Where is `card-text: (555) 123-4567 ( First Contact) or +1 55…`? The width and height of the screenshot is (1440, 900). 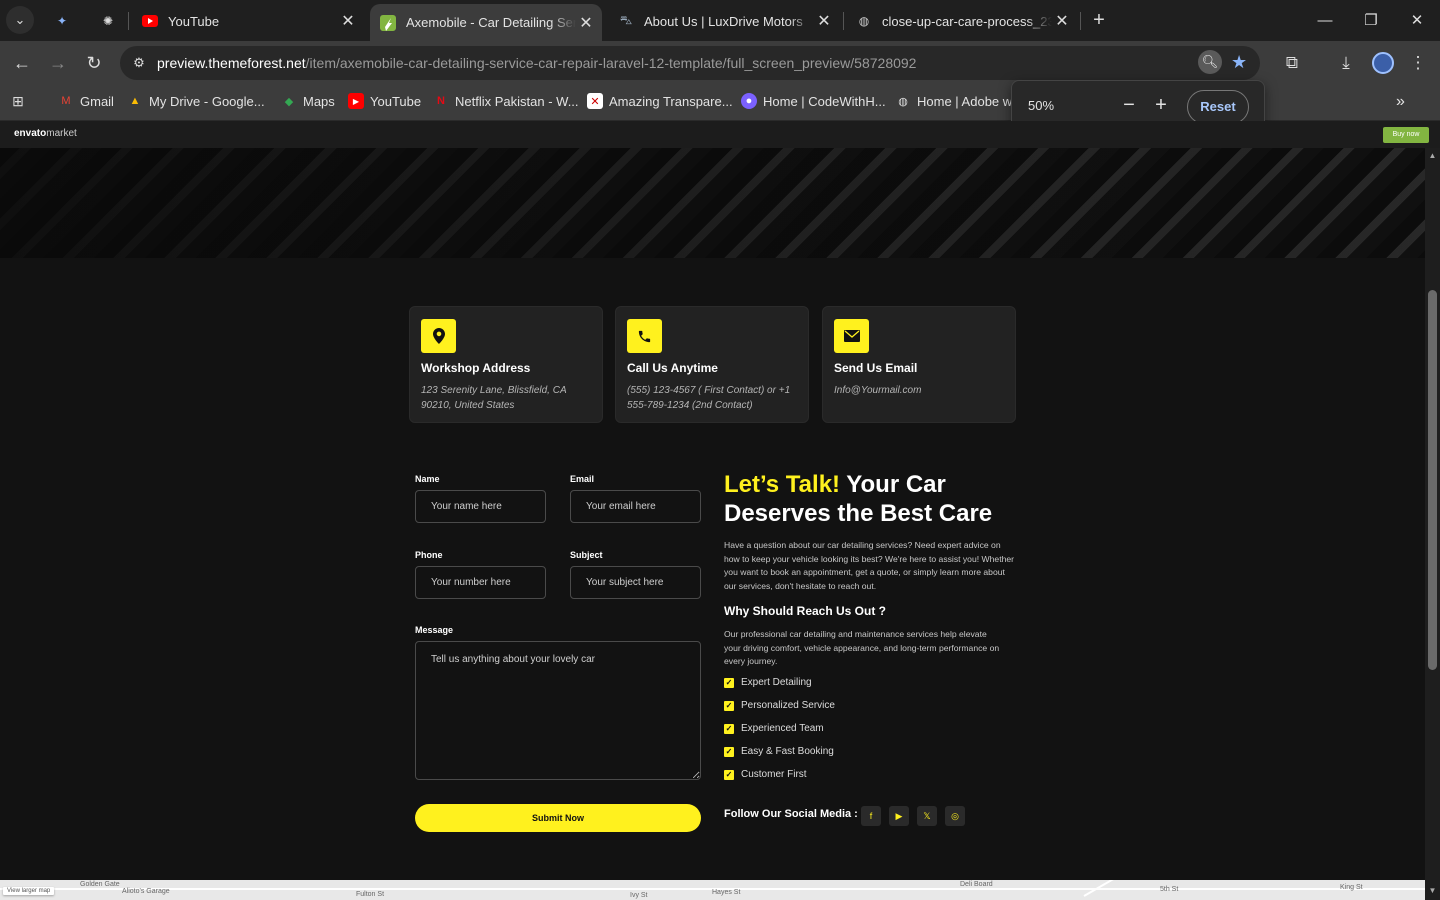
card-text: (555) 123-4567 ( First Contact) or +1 55… is located at coordinates (709, 398).